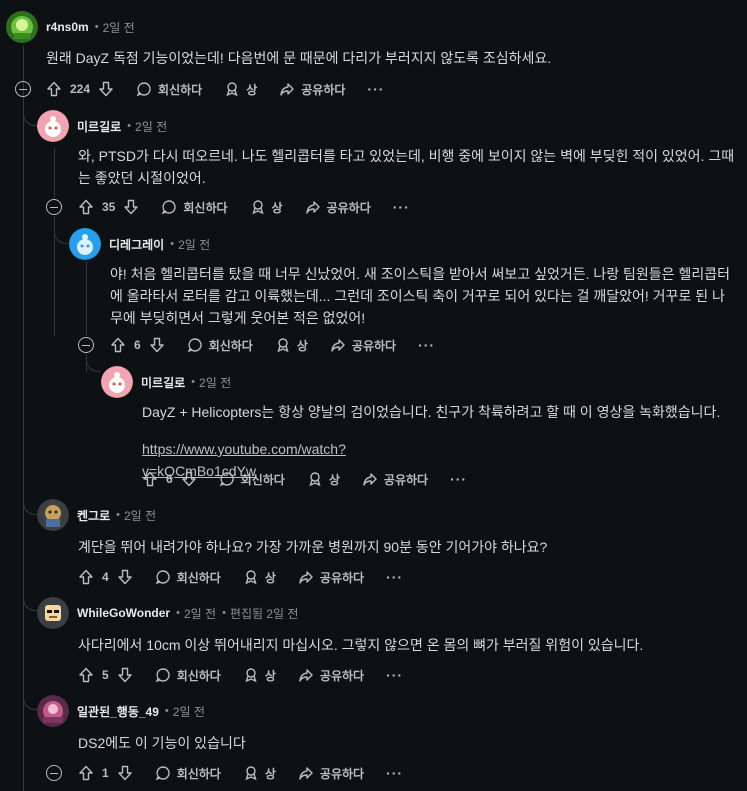 This screenshot has height=791, width=747. I want to click on comment-author: 켄그로, so click(93, 515).